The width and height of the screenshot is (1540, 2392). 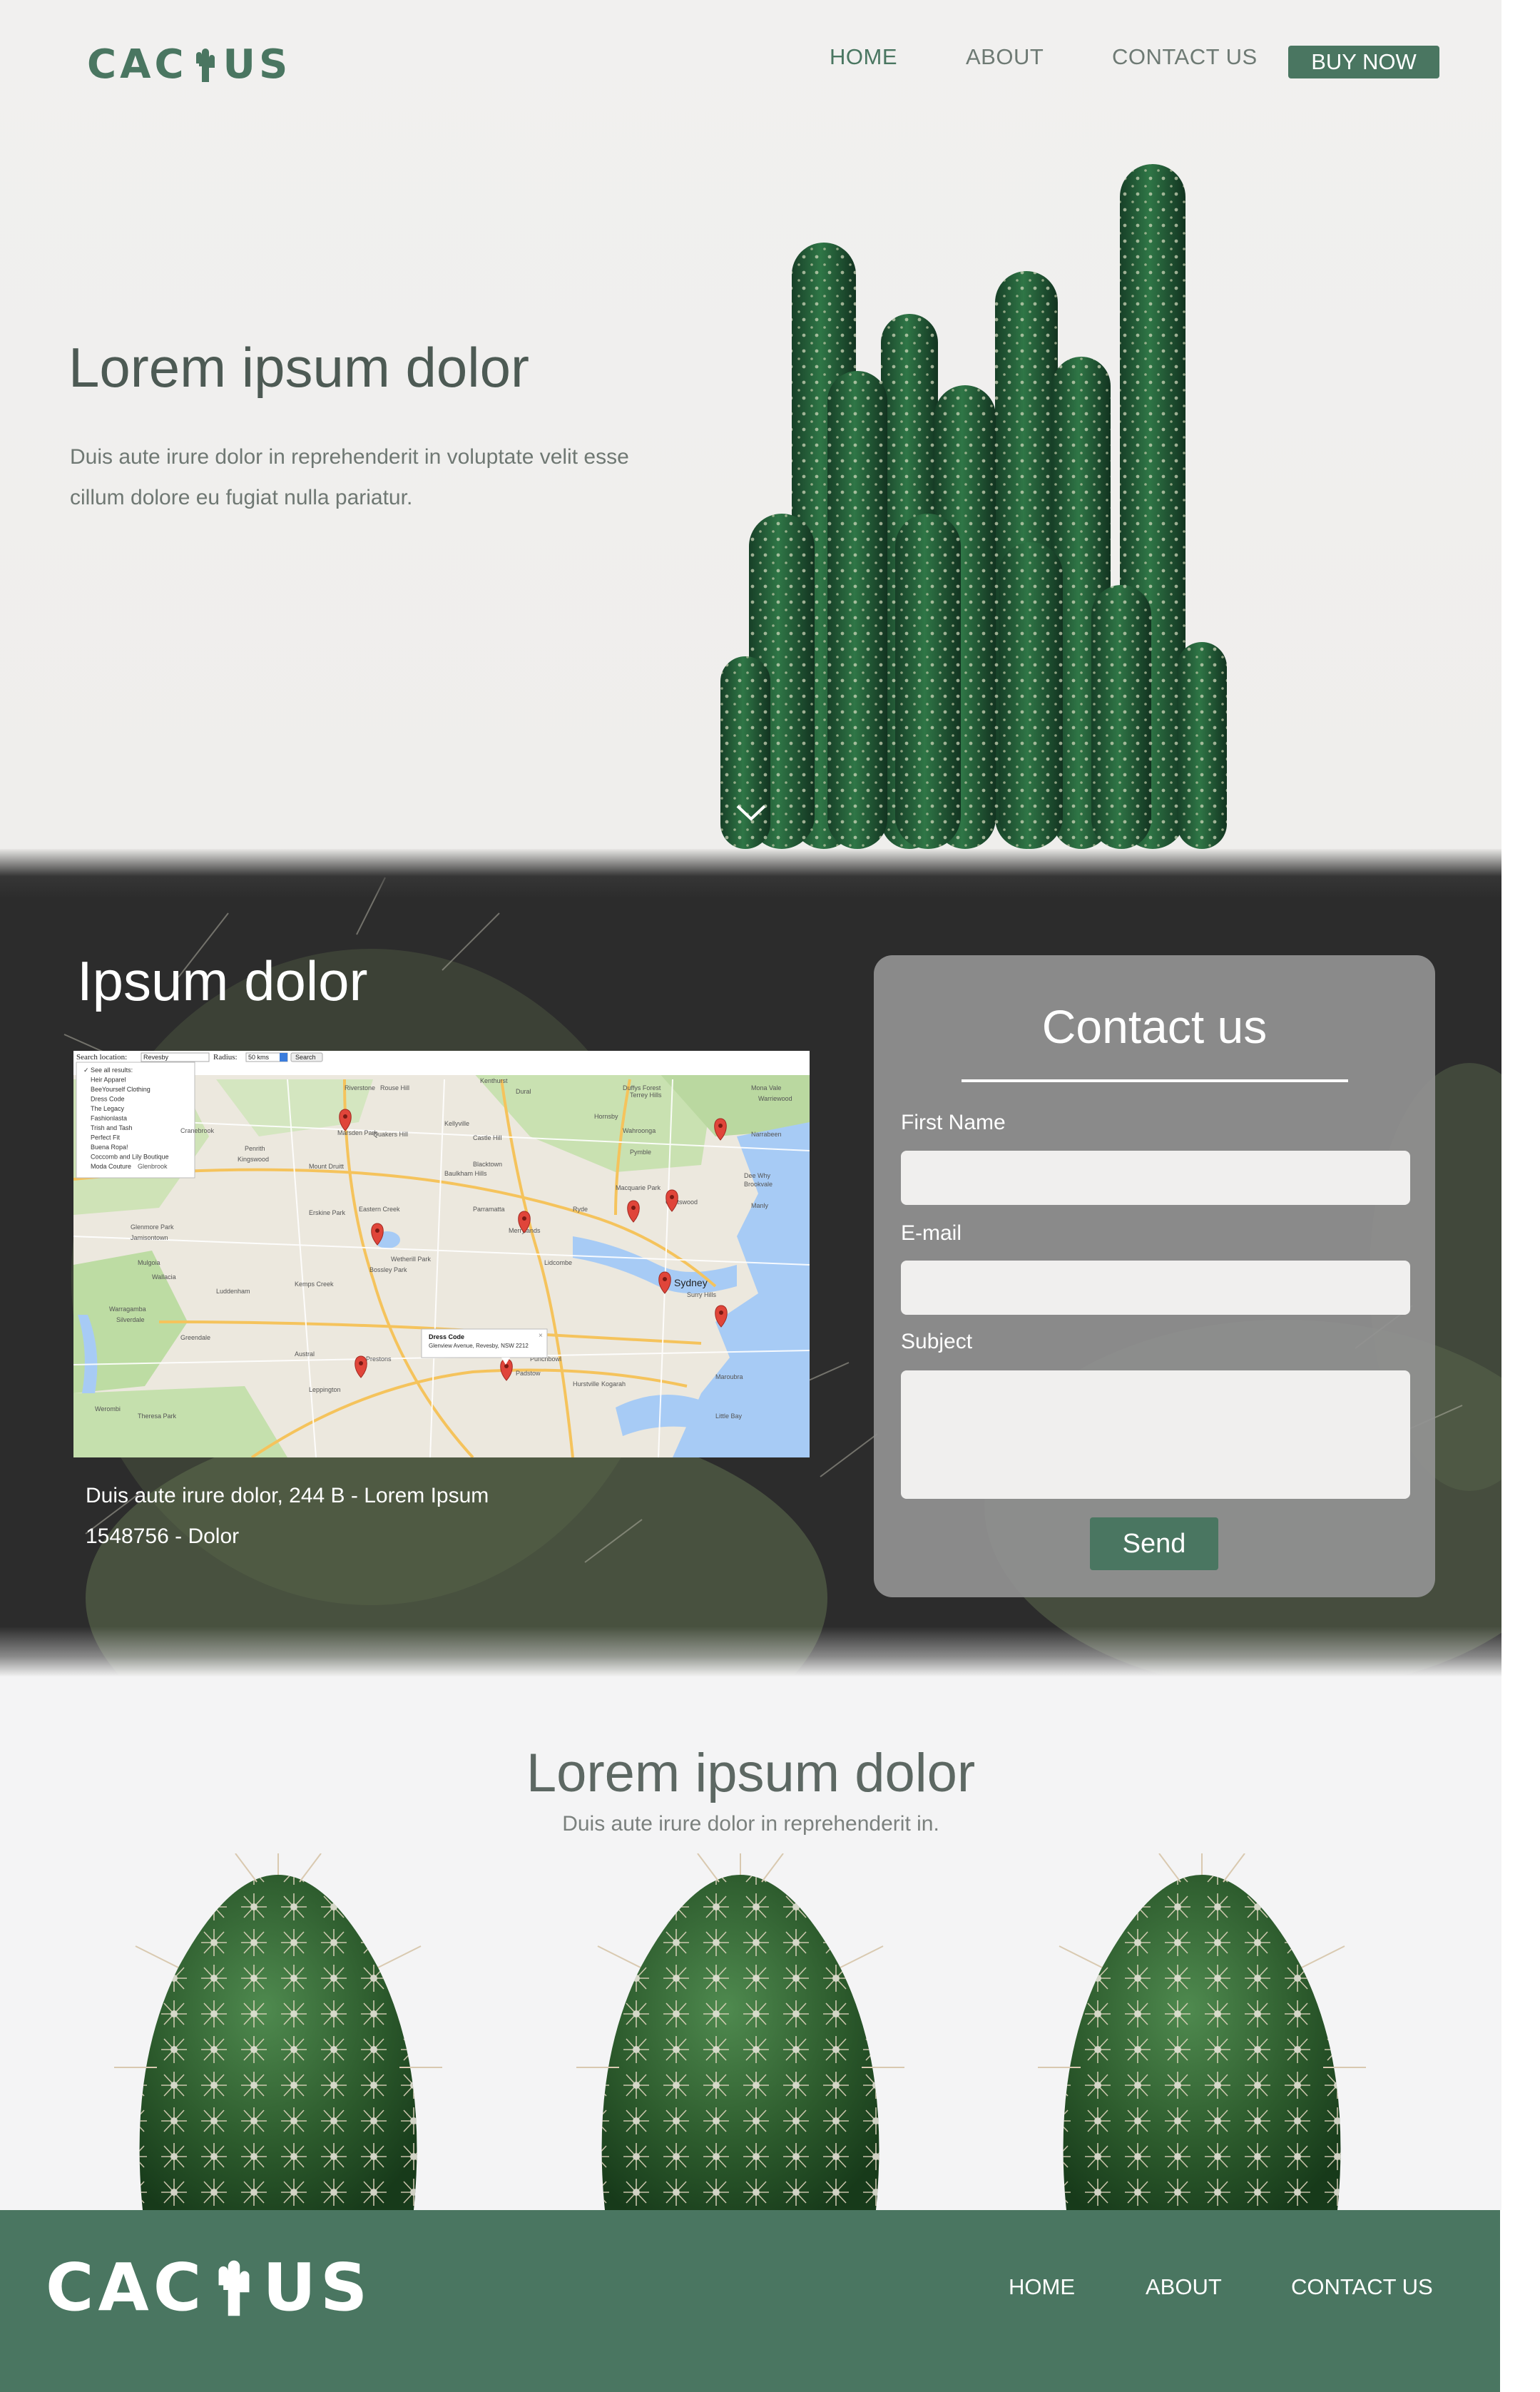 What do you see at coordinates (153, 1166) in the screenshot?
I see `map-place-label: Glenbrook` at bounding box center [153, 1166].